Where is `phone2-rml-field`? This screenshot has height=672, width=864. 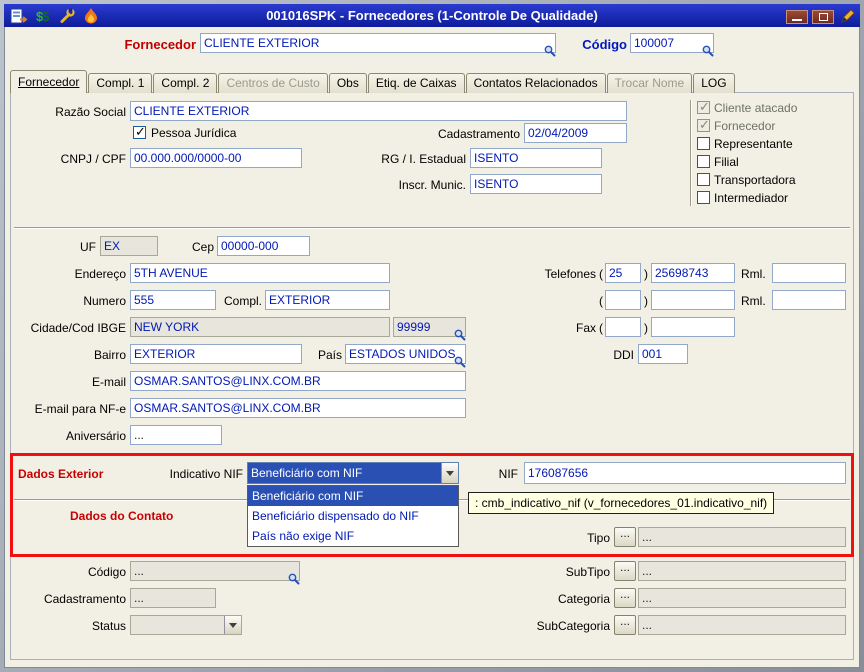 phone2-rml-field is located at coordinates (809, 300).